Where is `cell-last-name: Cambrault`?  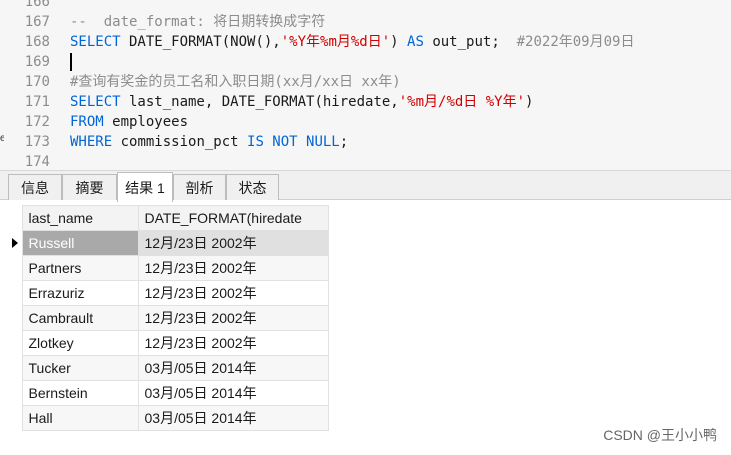
cell-last-name: Cambrault is located at coordinates (80, 318).